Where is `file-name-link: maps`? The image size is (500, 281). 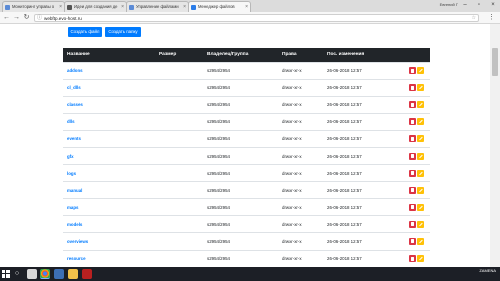 file-name-link: maps is located at coordinates (109, 207).